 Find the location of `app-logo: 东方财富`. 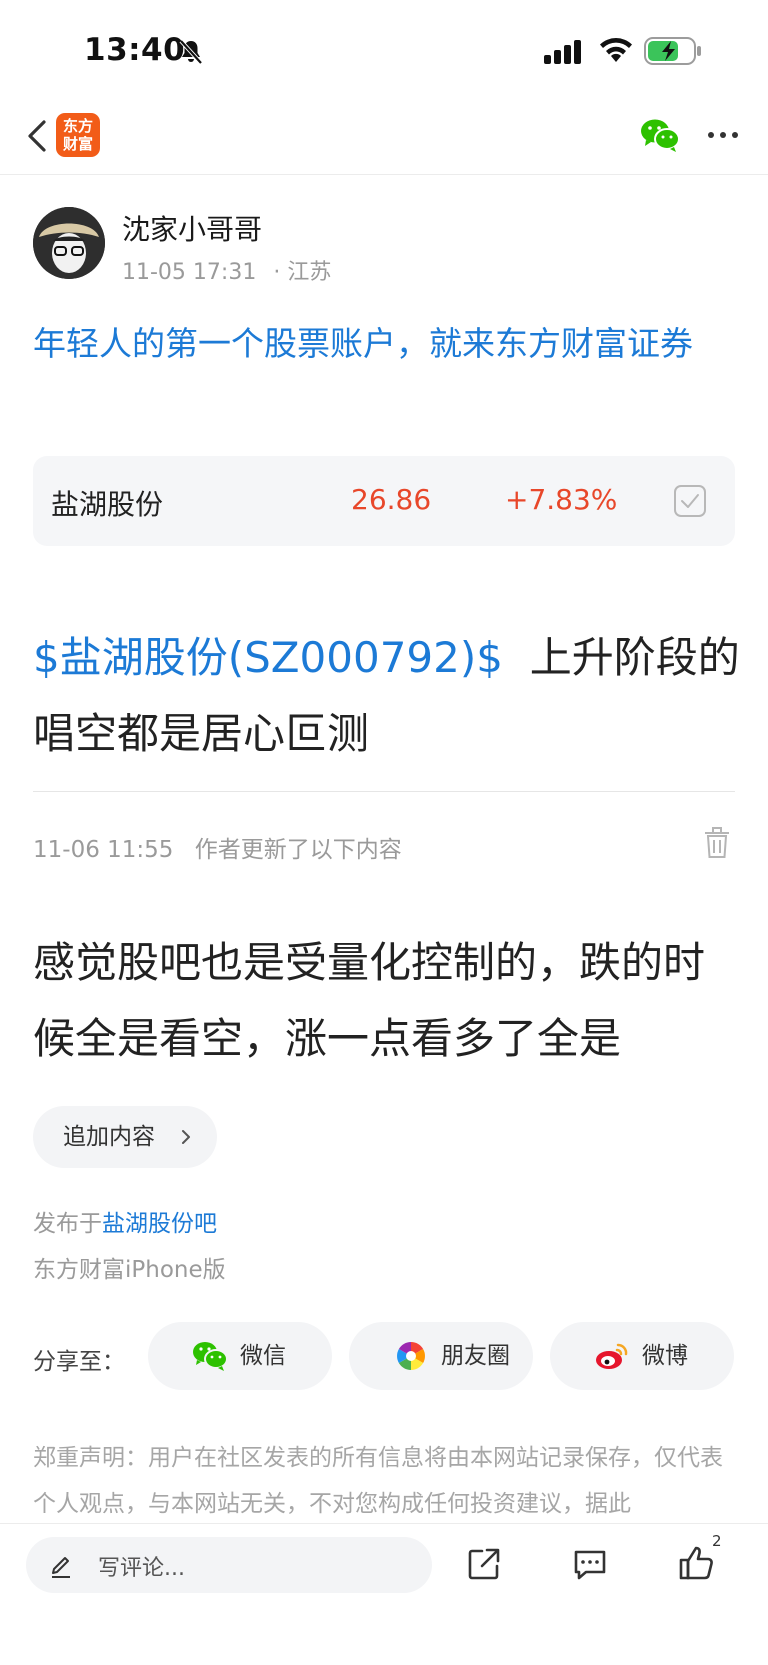

app-logo: 东方财富 is located at coordinates (78, 135).